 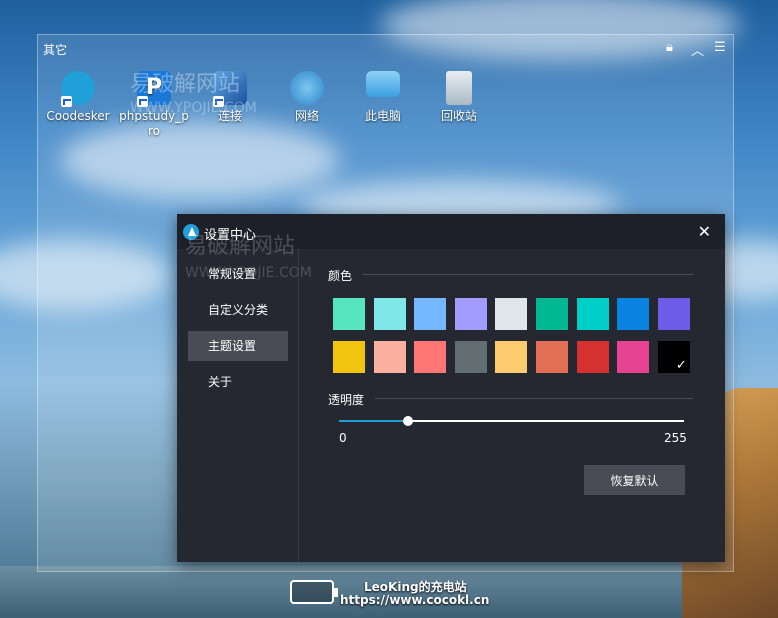 I want to click on desktop-icon-this-pc: 此电脑, so click(x=383, y=97).